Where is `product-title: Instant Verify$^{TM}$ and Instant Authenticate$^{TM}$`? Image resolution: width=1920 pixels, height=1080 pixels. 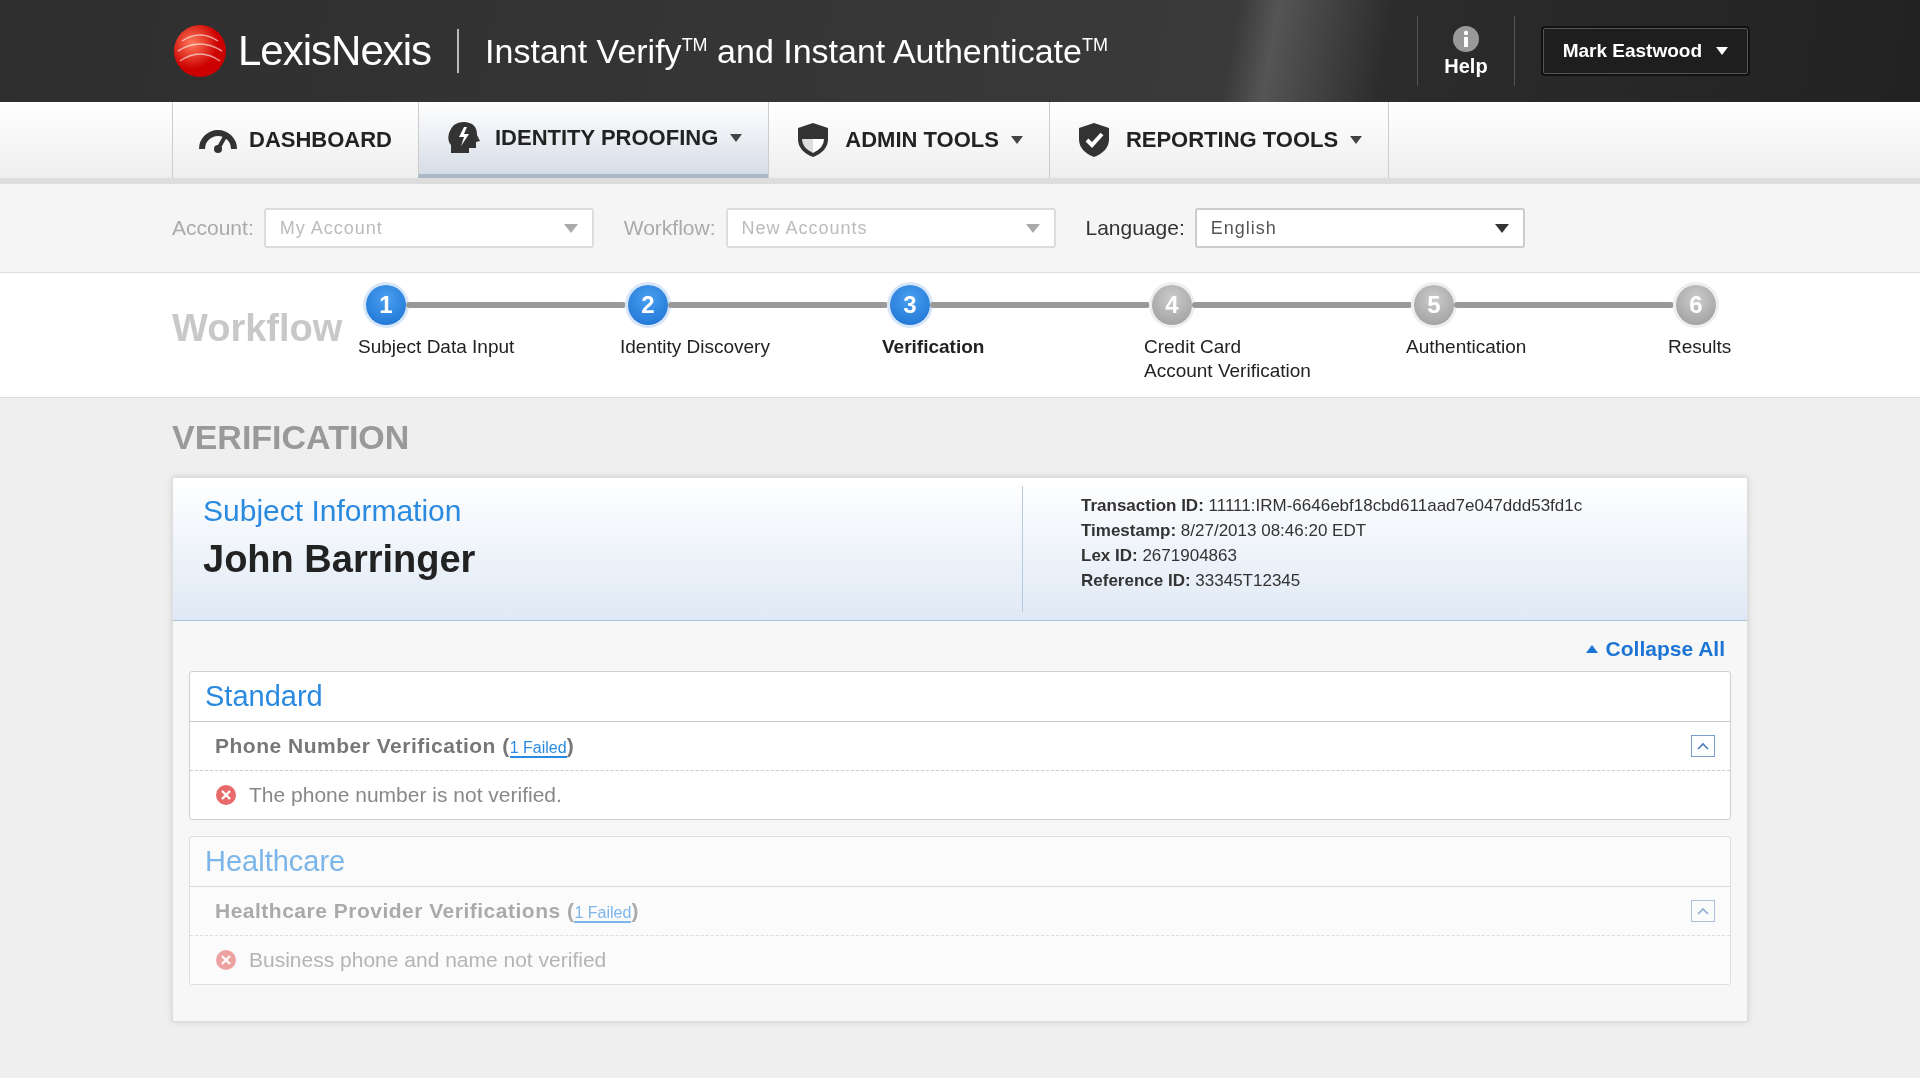
product-title: Instant Verify$^{TM}$ and Instant Authenticate$^{TM}$ is located at coordinates (796, 51).